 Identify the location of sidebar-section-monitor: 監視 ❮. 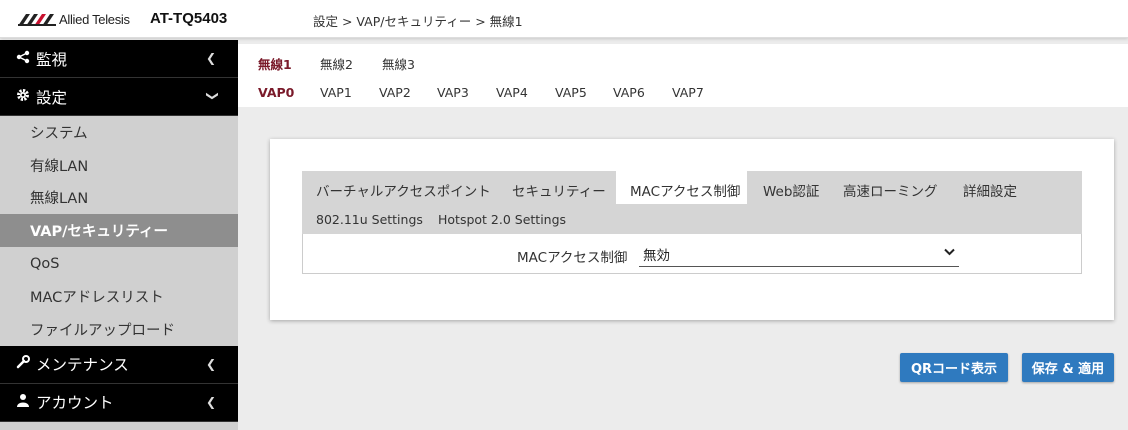
(119, 59).